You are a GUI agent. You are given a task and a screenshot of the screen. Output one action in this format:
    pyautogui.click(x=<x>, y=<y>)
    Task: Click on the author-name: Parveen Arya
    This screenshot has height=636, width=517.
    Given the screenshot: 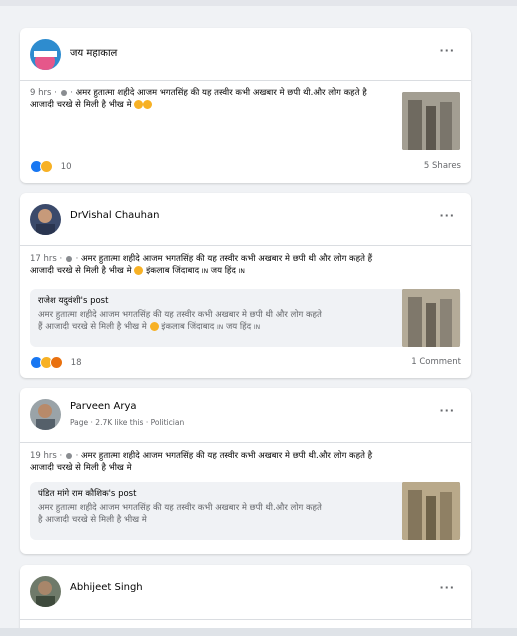 What is the action you would take?
    pyautogui.click(x=103, y=406)
    